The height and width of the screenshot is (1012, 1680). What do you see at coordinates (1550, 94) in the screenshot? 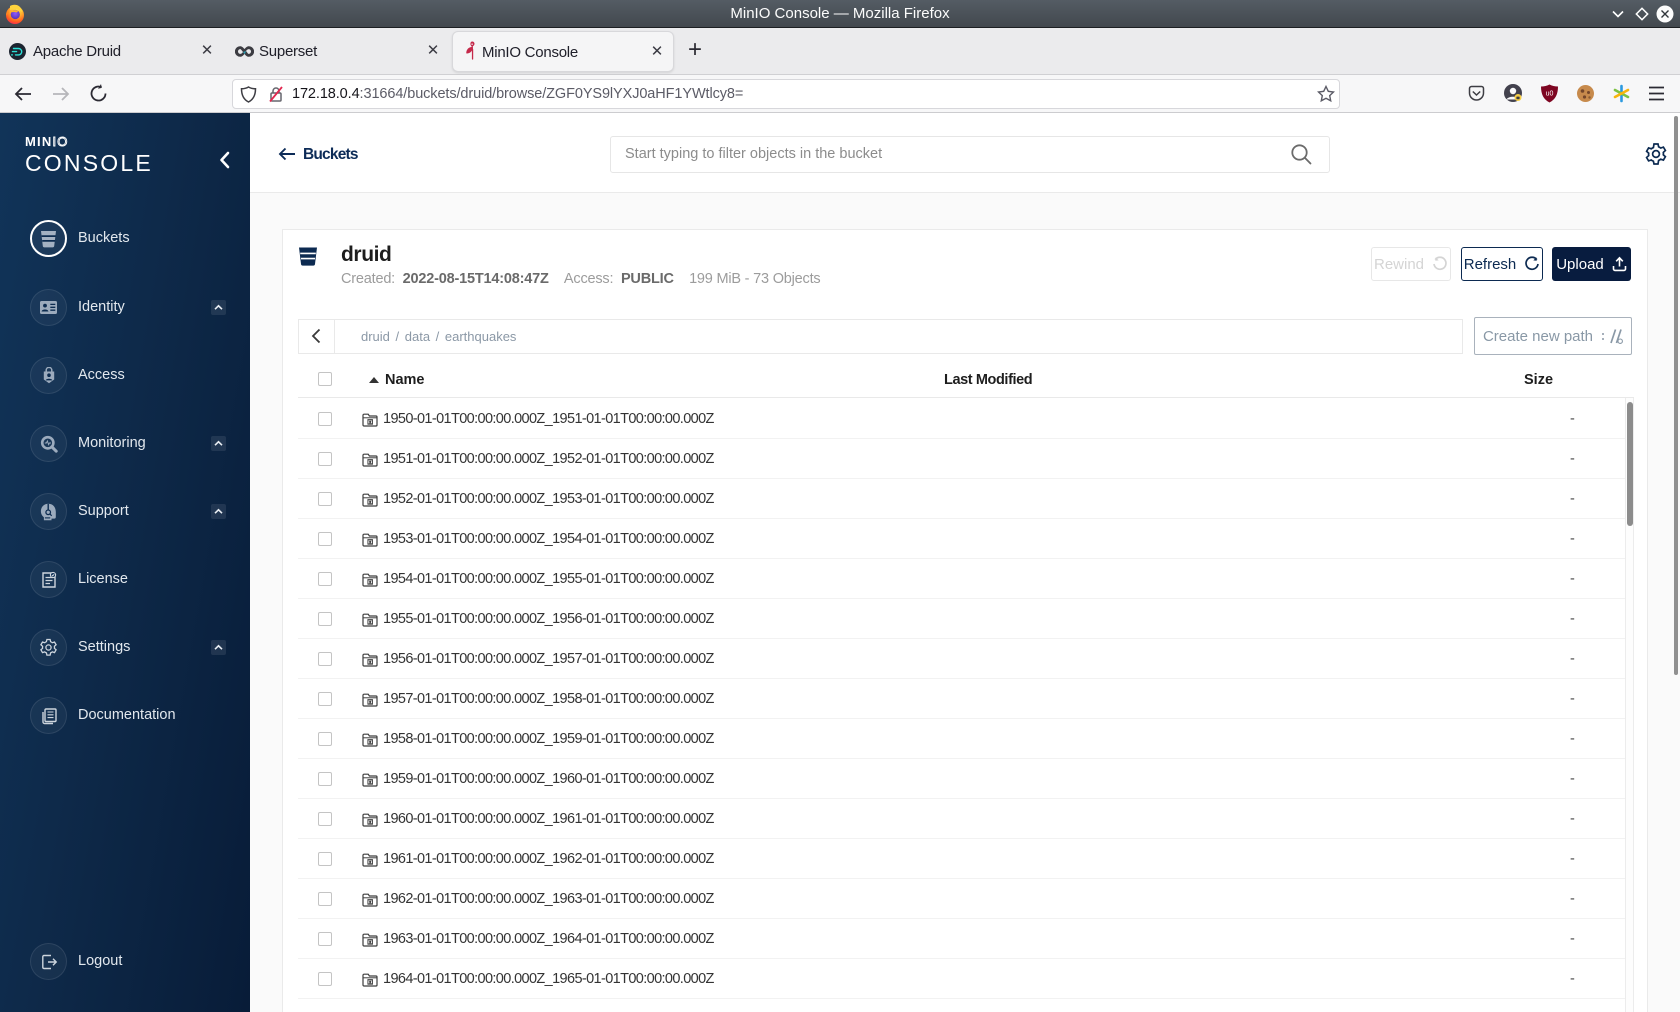
I see `svg-text: u0` at bounding box center [1550, 94].